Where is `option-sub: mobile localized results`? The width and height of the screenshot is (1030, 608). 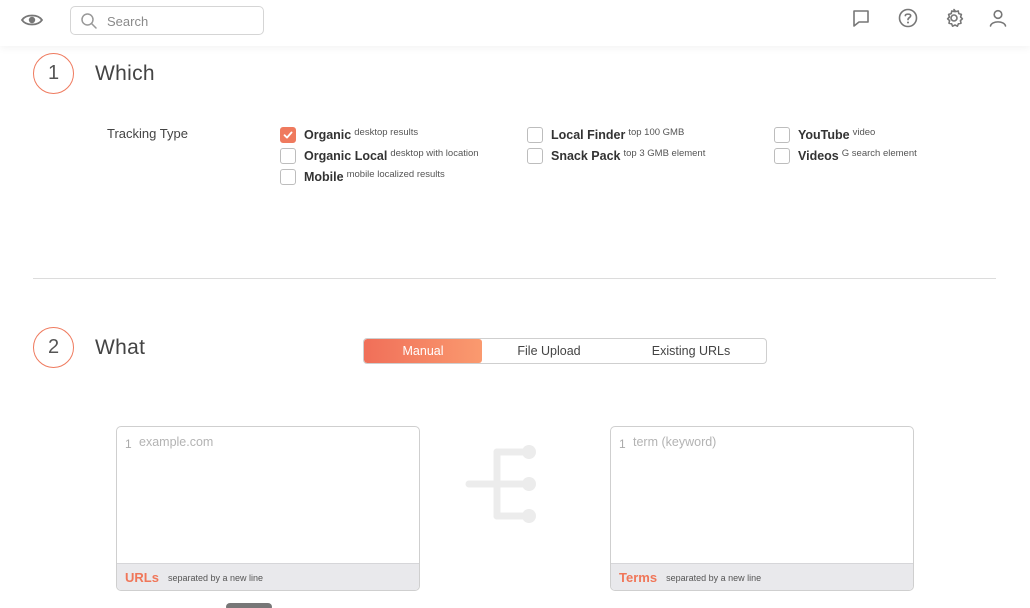 option-sub: mobile localized results is located at coordinates (395, 174).